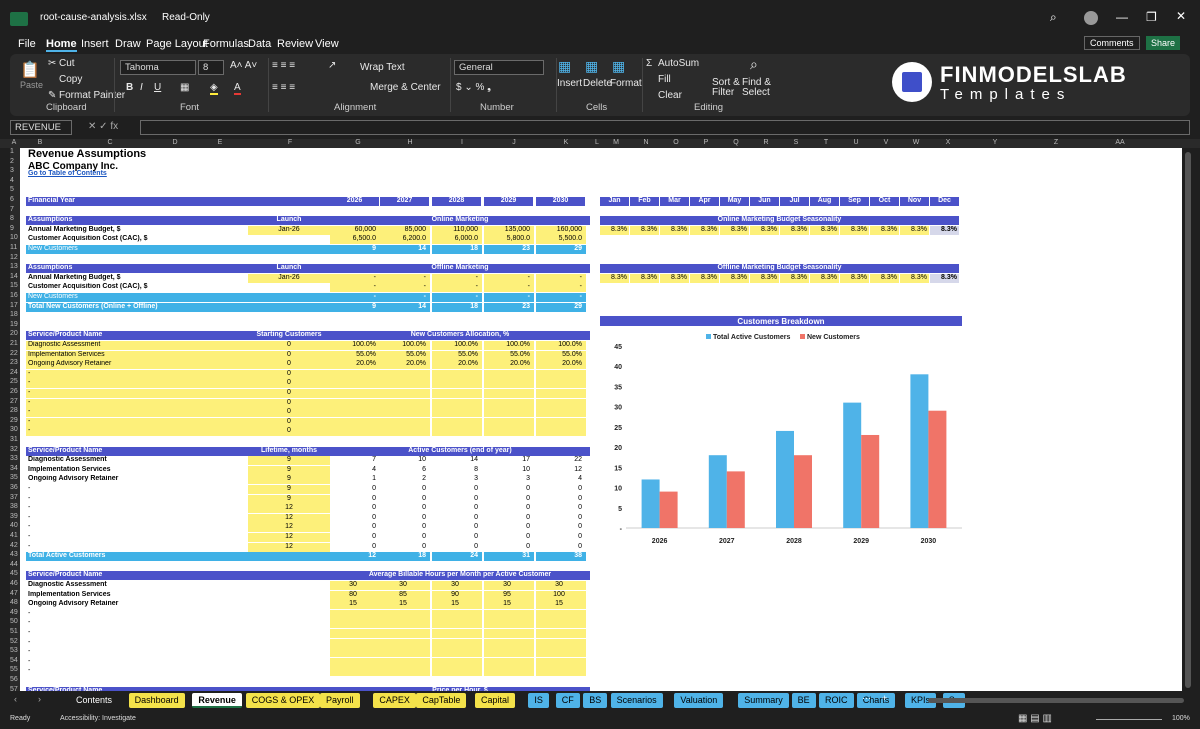 Image resolution: width=1200 pixels, height=729 pixels. Describe the element at coordinates (137, 470) in the screenshot. I see `active-row-name: Implementation Services` at that location.